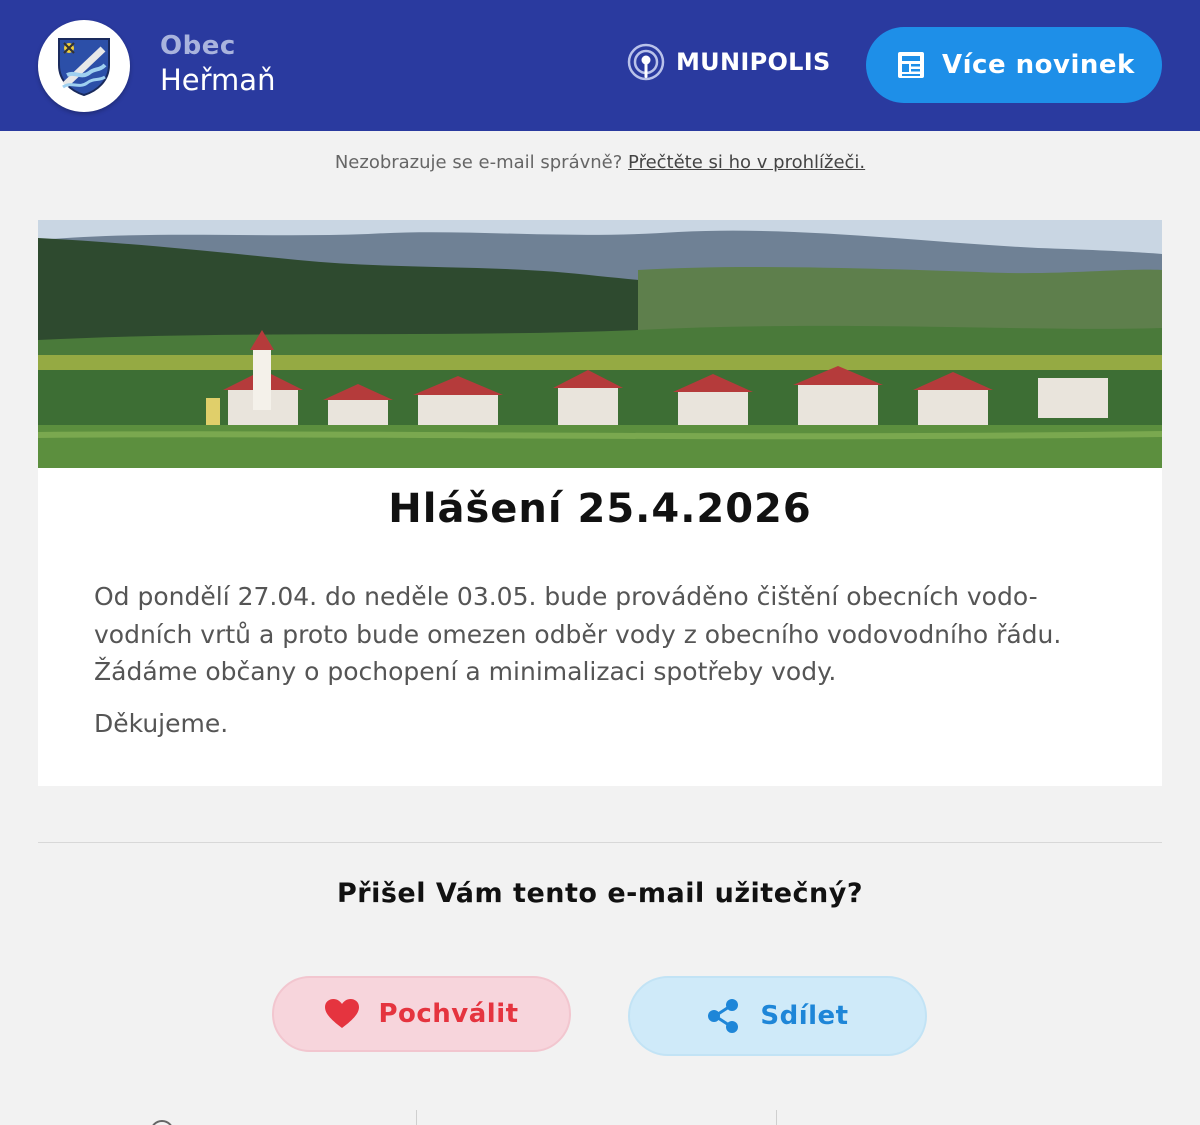 Image resolution: width=1200 pixels, height=1125 pixels. What do you see at coordinates (600, 65) in the screenshot?
I see `header: Obec Heřmaň MUNIPOLIS Více novinek` at bounding box center [600, 65].